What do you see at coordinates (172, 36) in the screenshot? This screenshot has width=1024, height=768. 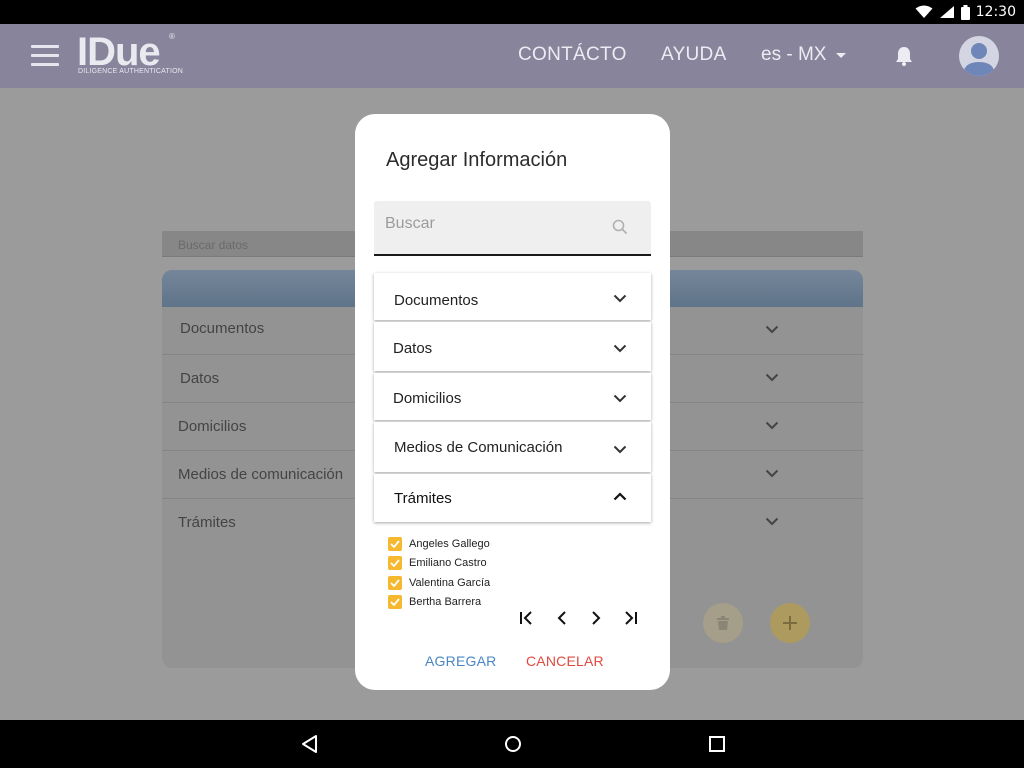 I see `registered-mark: ®` at bounding box center [172, 36].